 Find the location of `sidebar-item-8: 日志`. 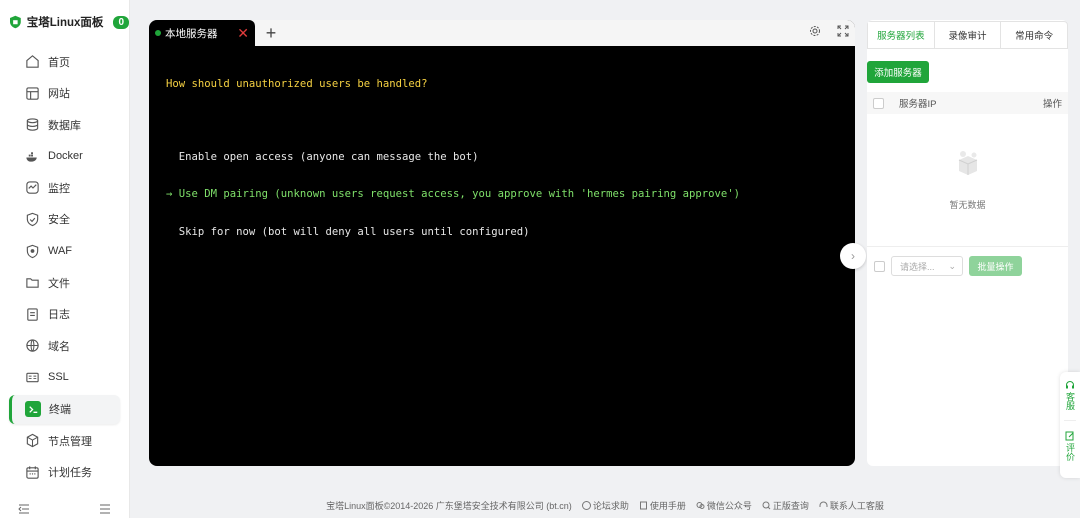

sidebar-item-8: 日志 is located at coordinates (64, 314).